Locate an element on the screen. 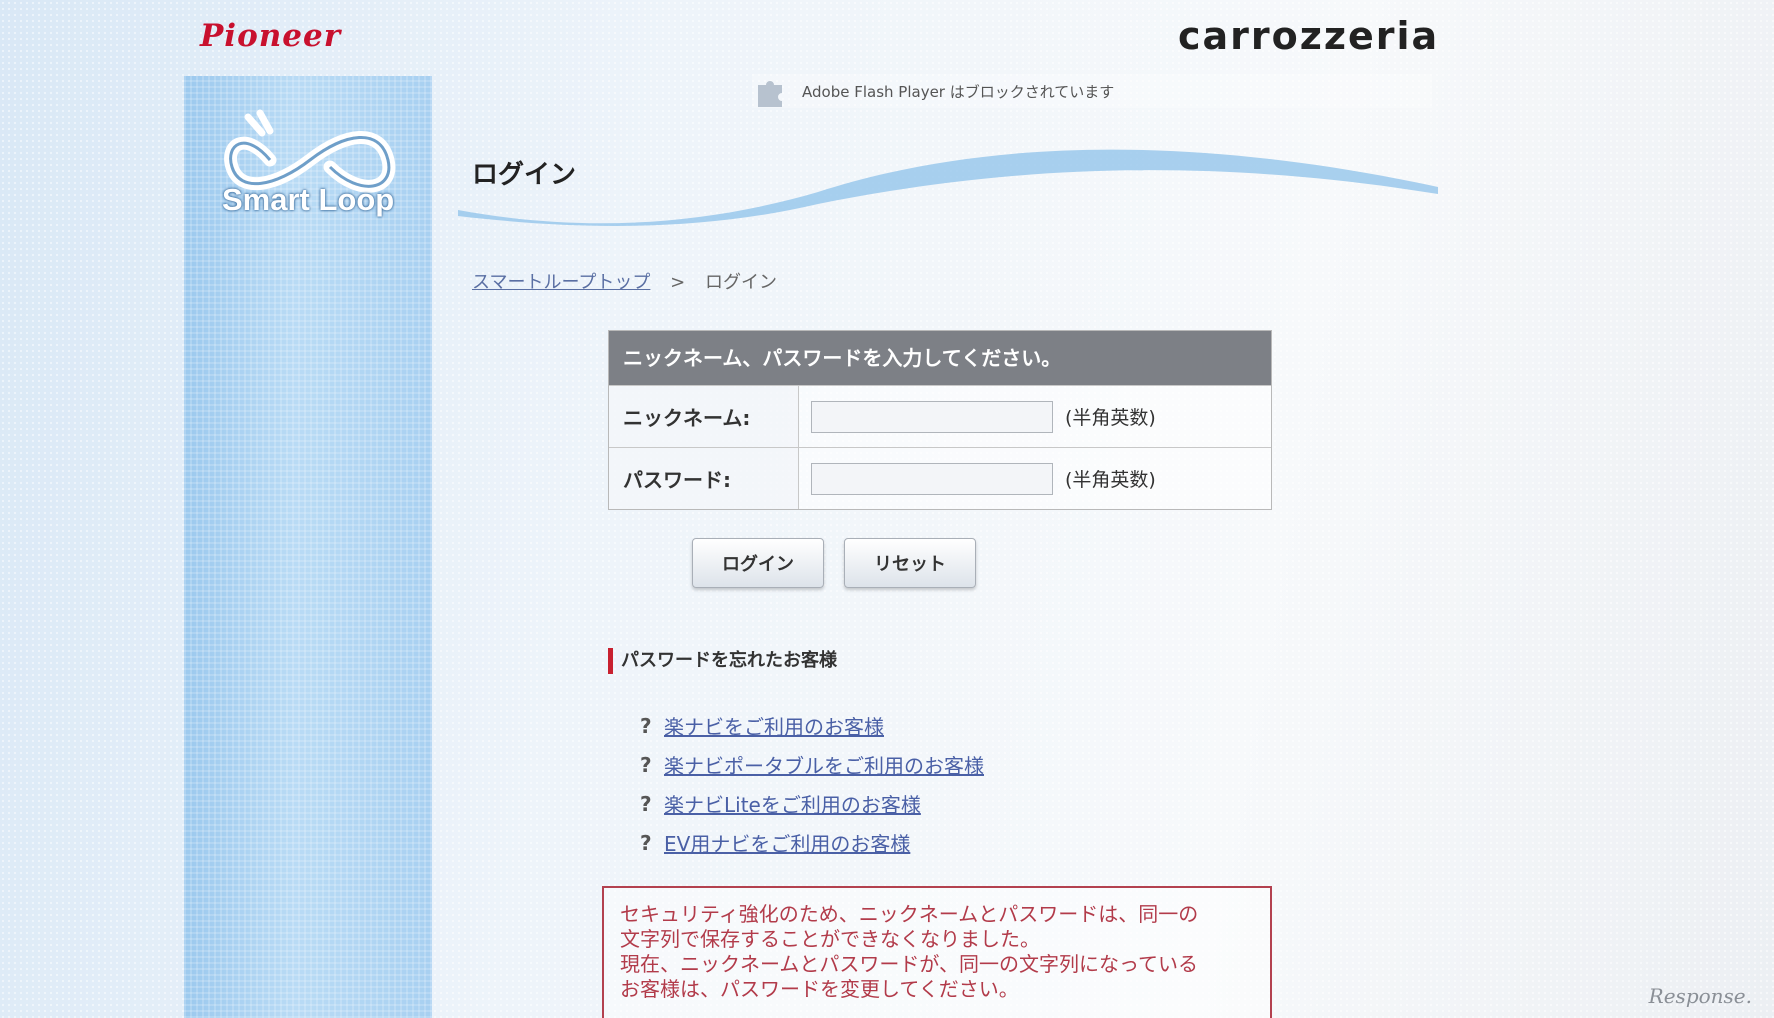 The height and width of the screenshot is (1018, 1774). forgot-link-rakunavi: 楽ナビをご利用のお客様 is located at coordinates (774, 725).